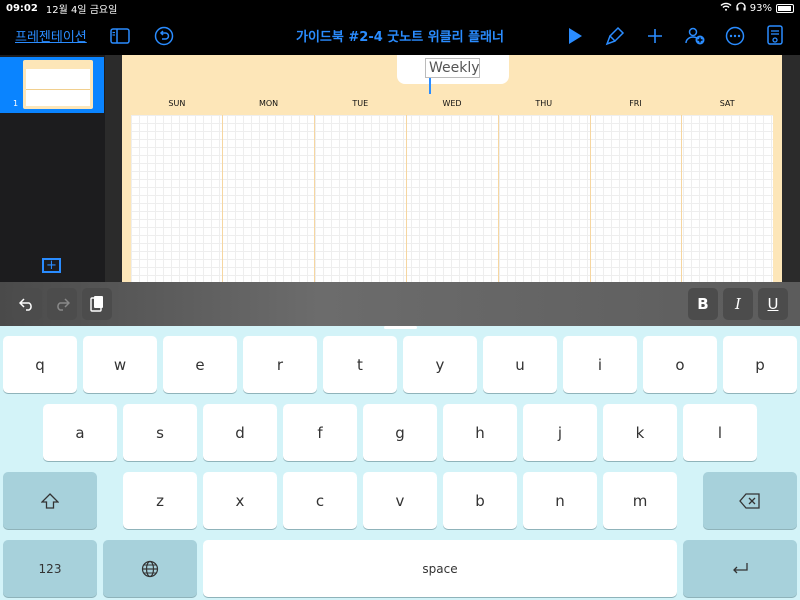  What do you see at coordinates (726, 8) in the screenshot?
I see `wifi-icon` at bounding box center [726, 8].